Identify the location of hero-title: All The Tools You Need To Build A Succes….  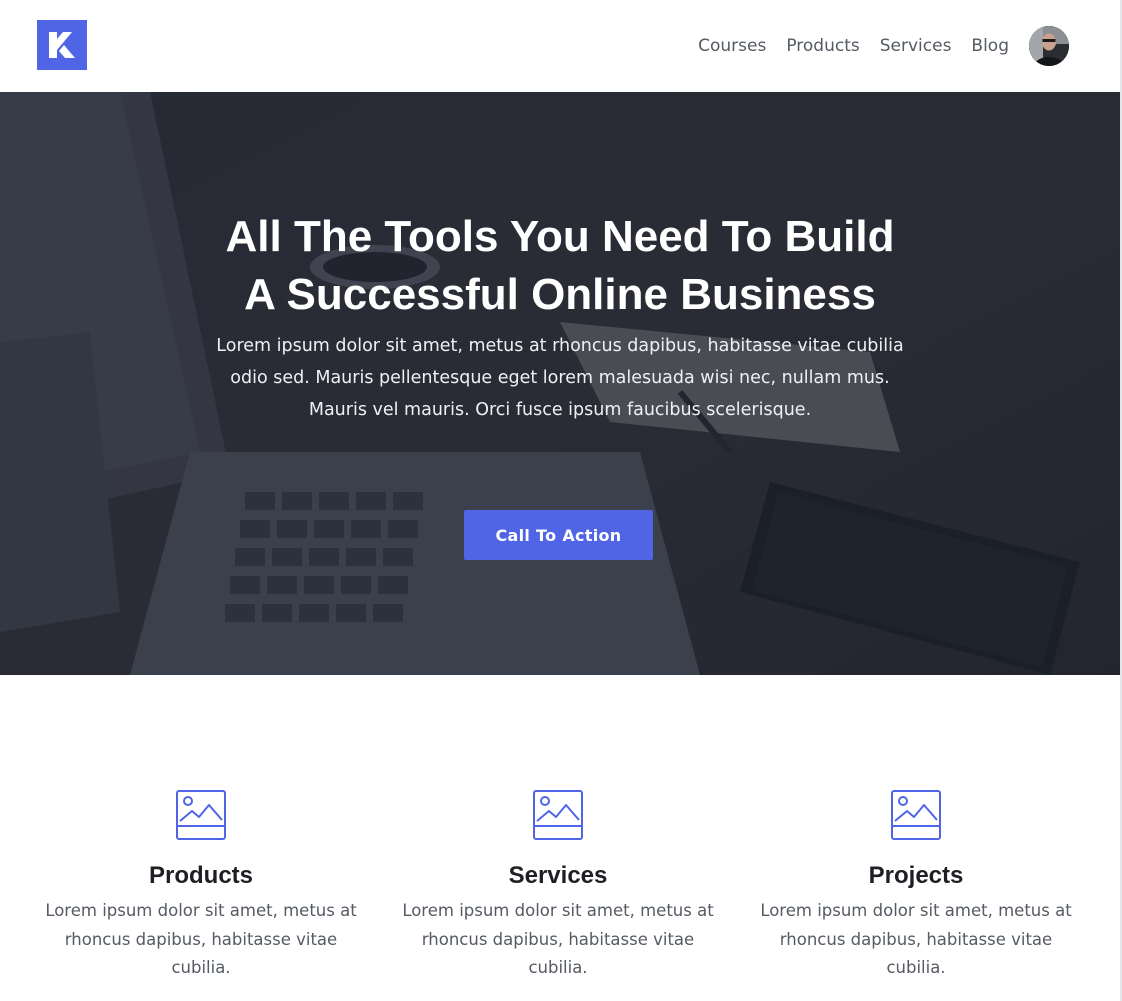
(560, 266).